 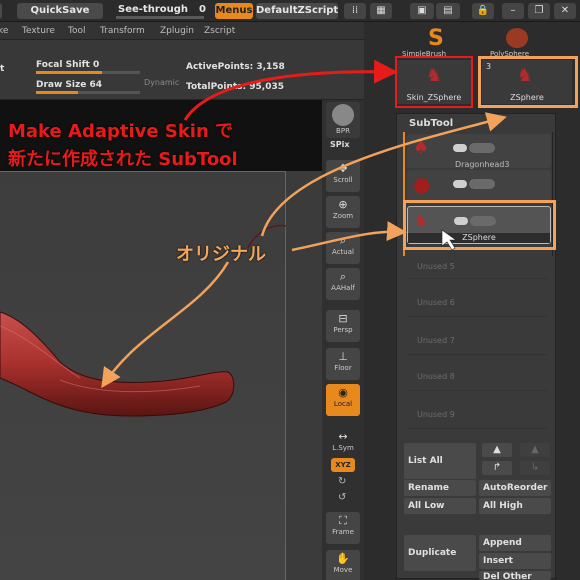 What do you see at coordinates (221, 254) in the screenshot?
I see `annotation-original: オリジナル` at bounding box center [221, 254].